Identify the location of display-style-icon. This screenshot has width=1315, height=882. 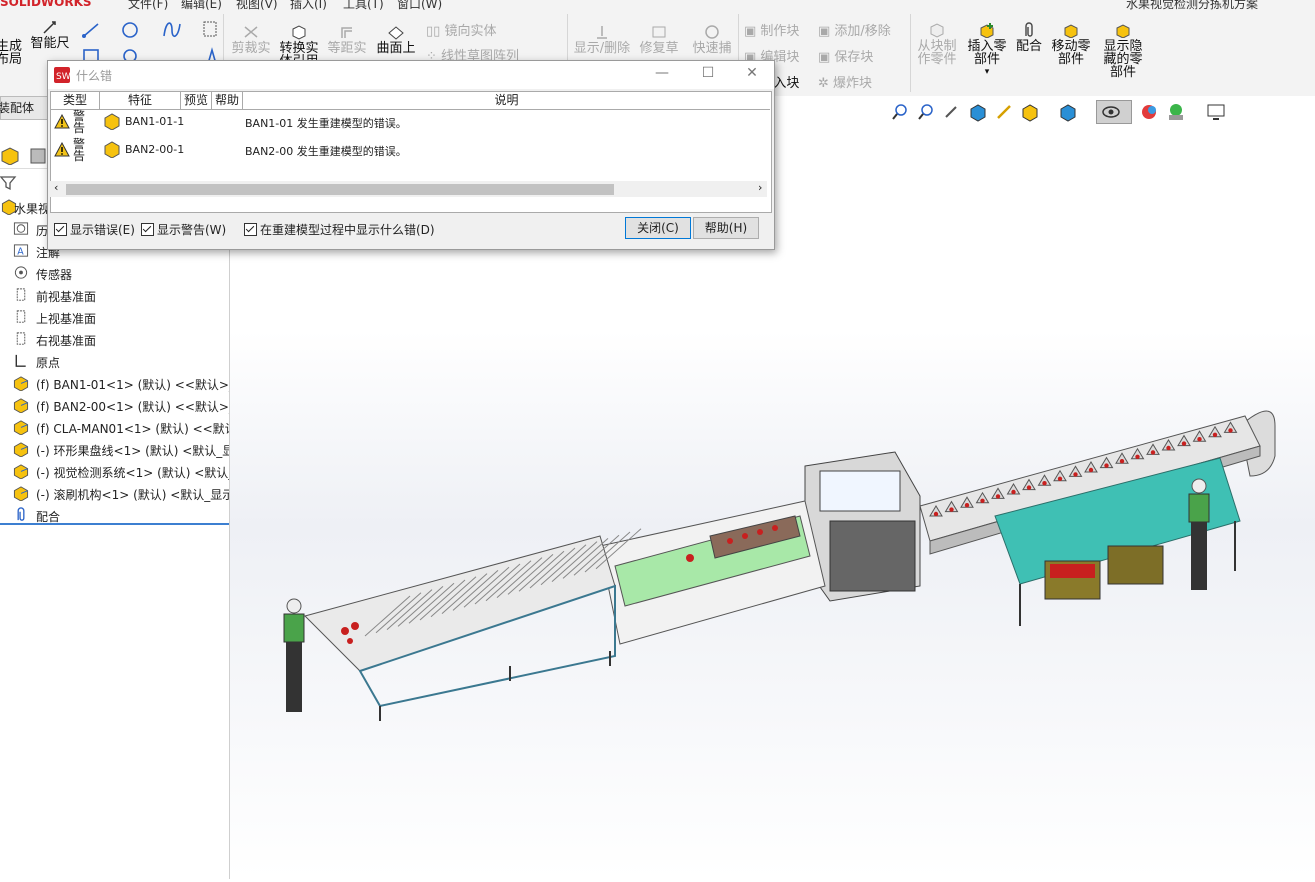
(1068, 112).